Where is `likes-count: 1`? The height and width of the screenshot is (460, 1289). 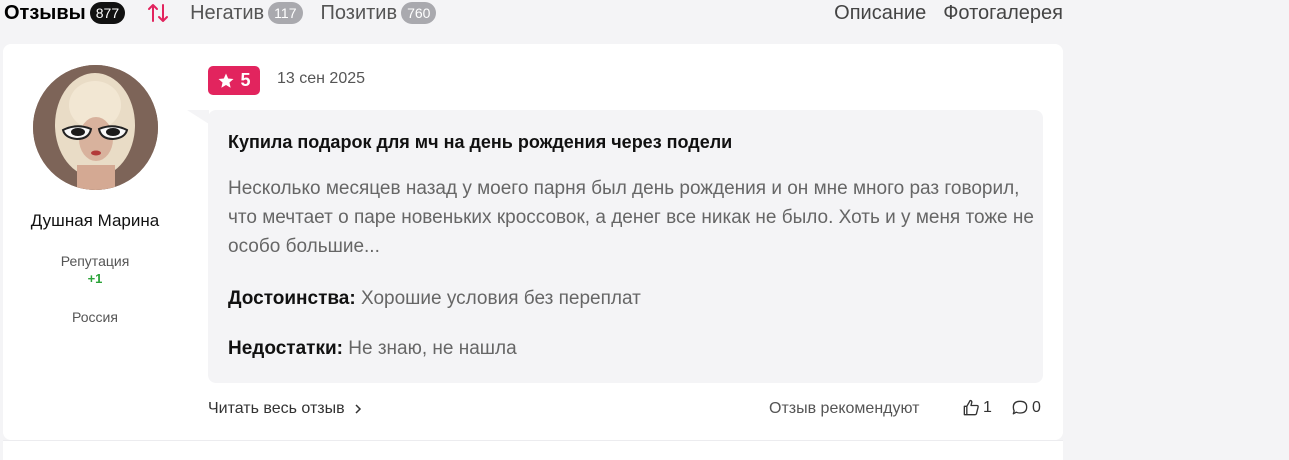 likes-count: 1 is located at coordinates (987, 407).